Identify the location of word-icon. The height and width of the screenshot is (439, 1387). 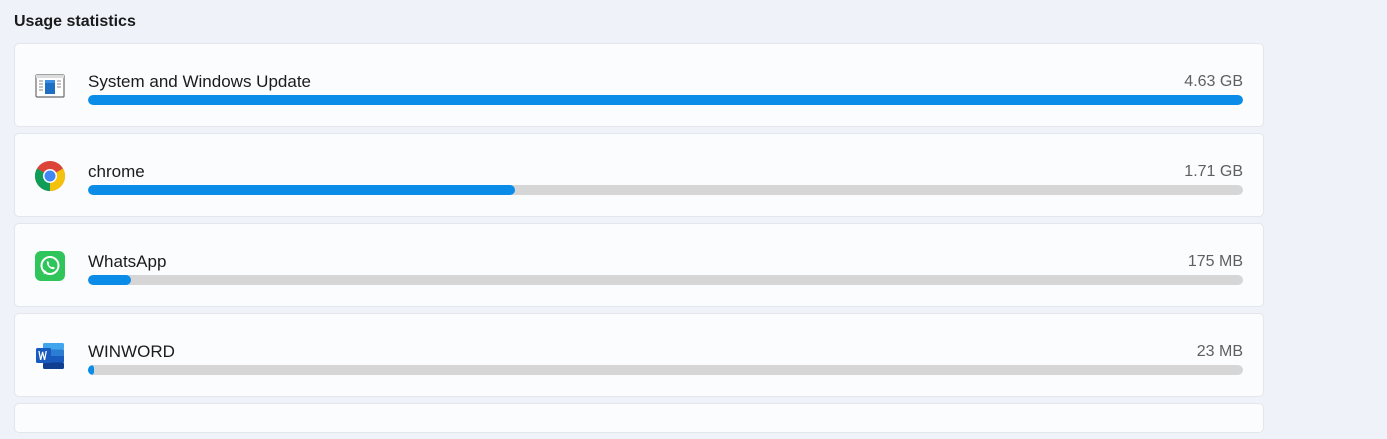
(50, 356).